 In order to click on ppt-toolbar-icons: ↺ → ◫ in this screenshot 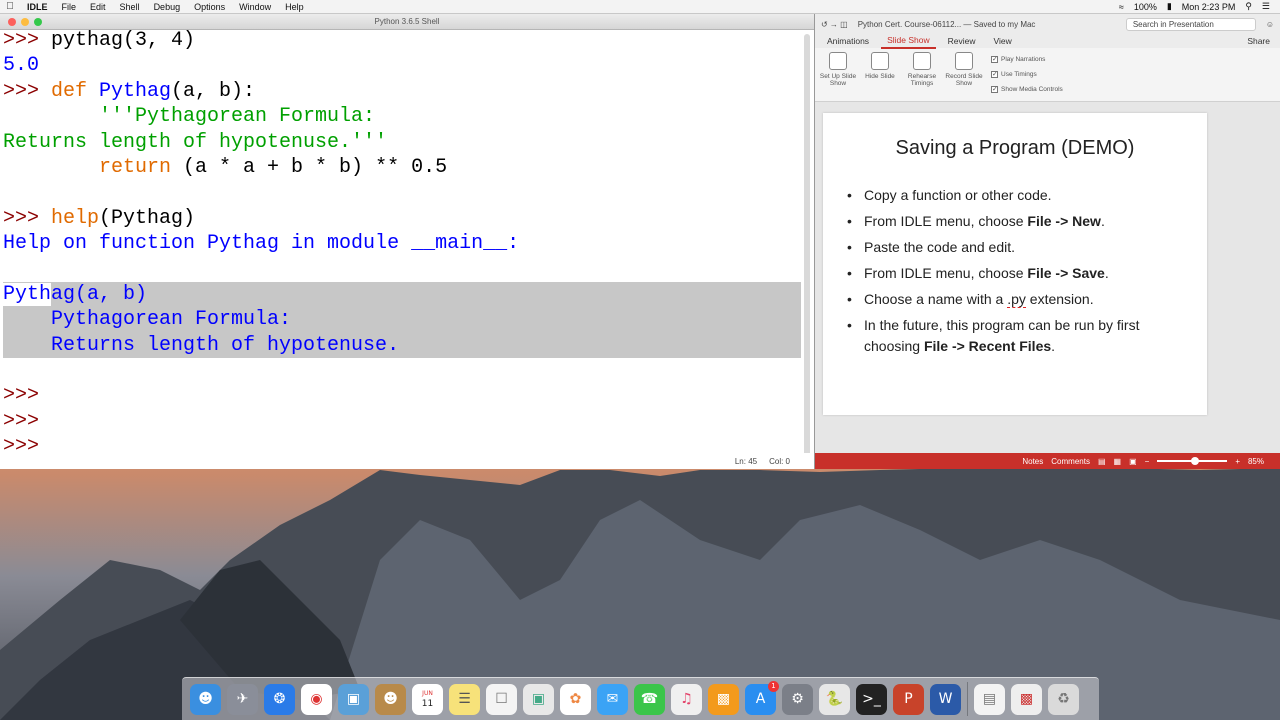, I will do `click(834, 24)`.